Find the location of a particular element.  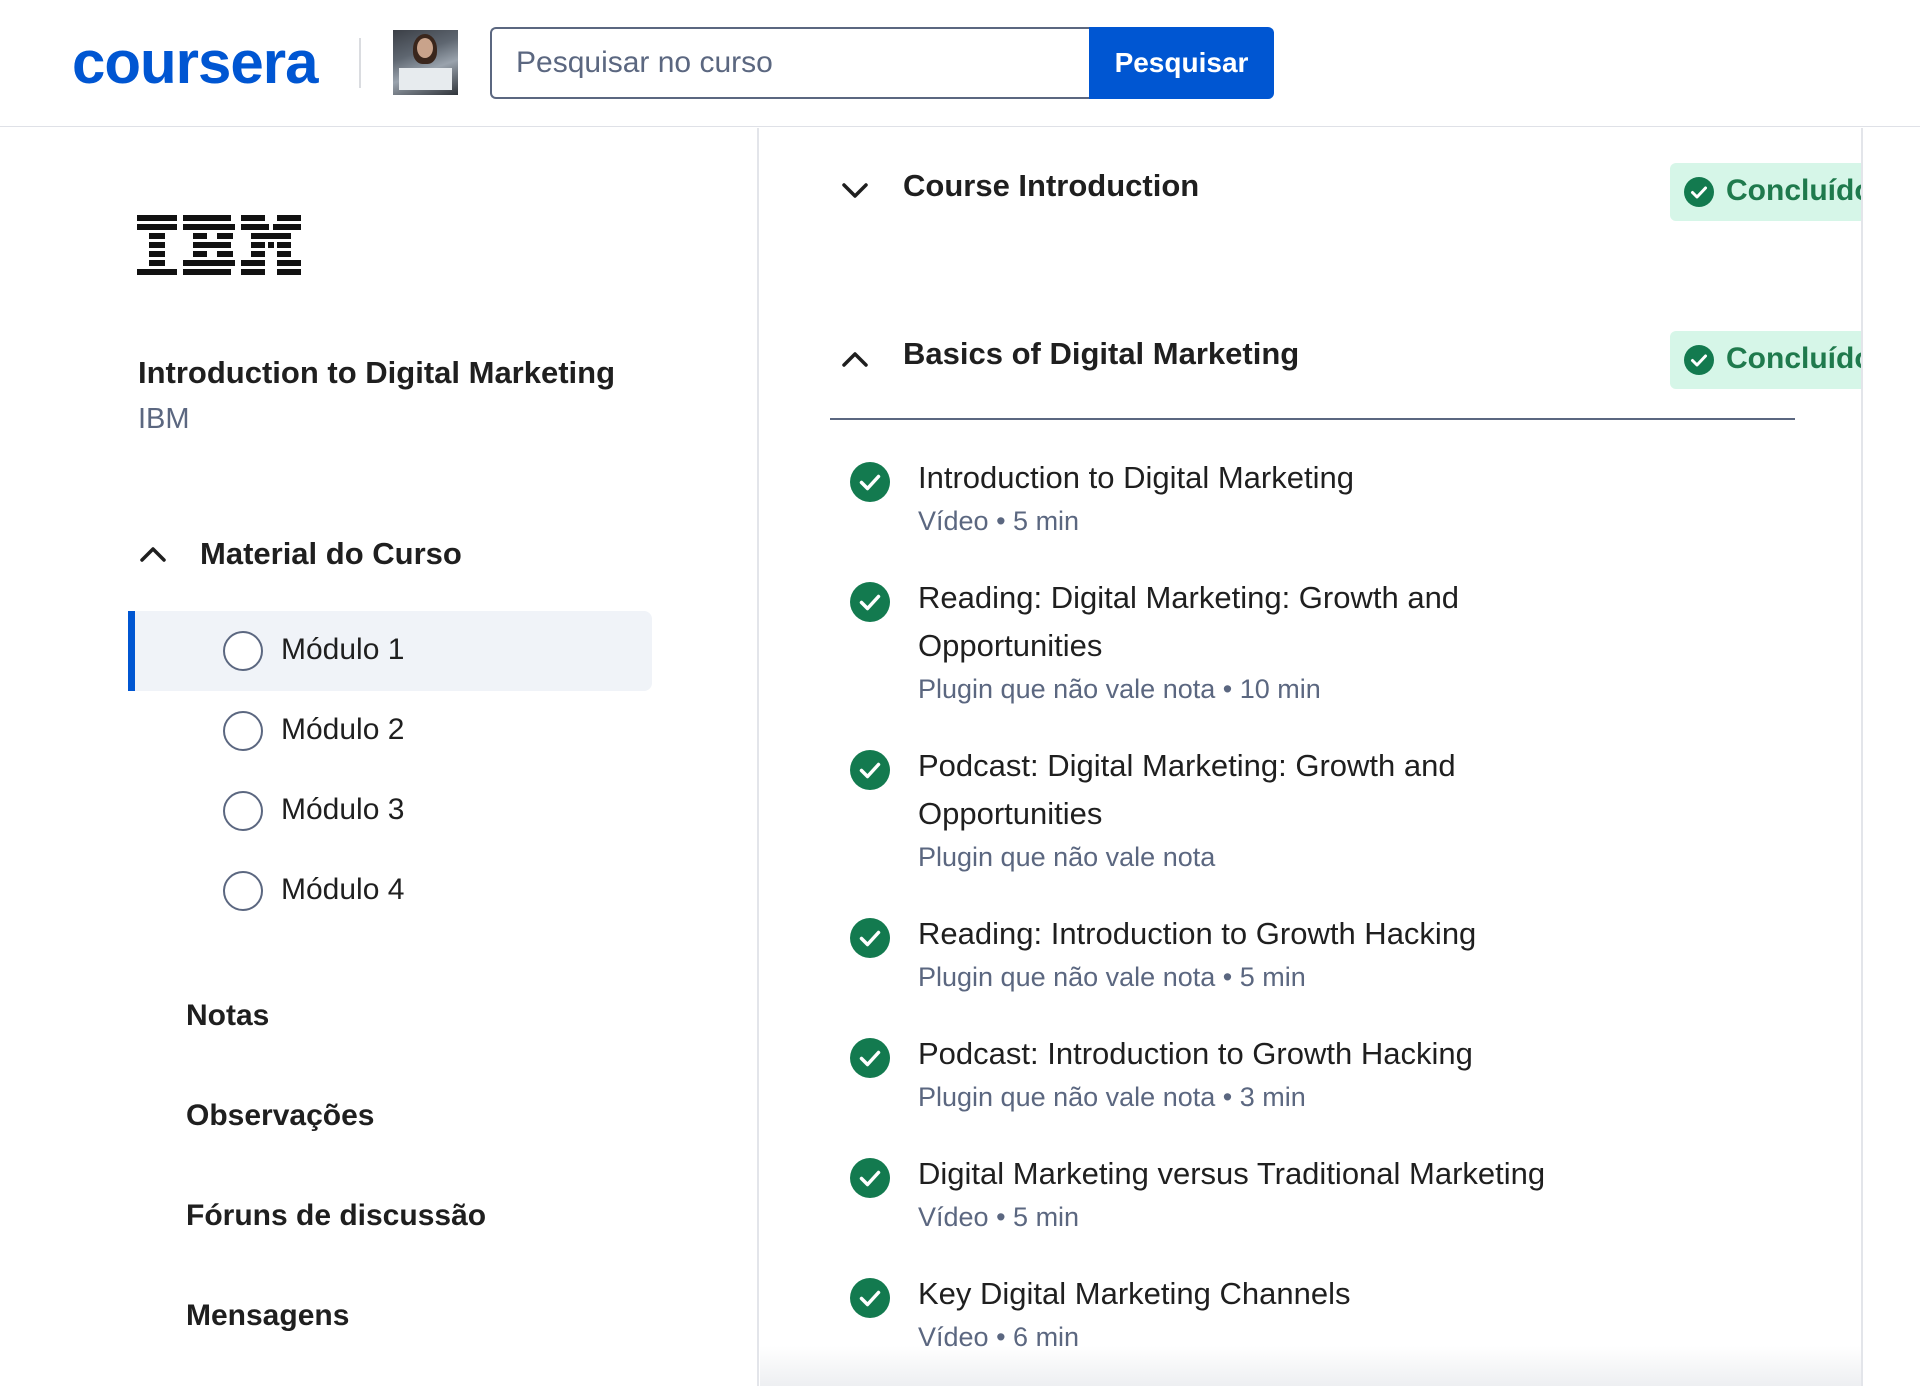

item-meta: Plugin que não vale nota • 3 min is located at coordinates (1112, 1097).